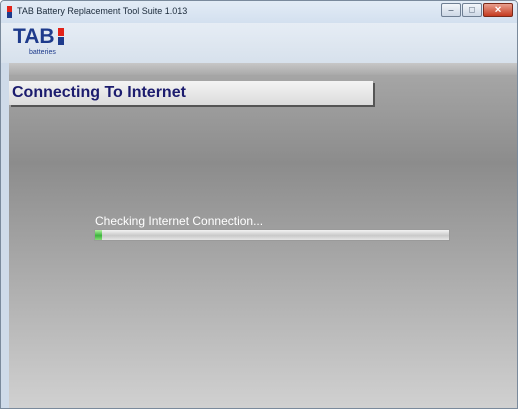 Image resolution: width=518 pixels, height=409 pixels. I want to click on battery-mark-icon, so click(61, 36).